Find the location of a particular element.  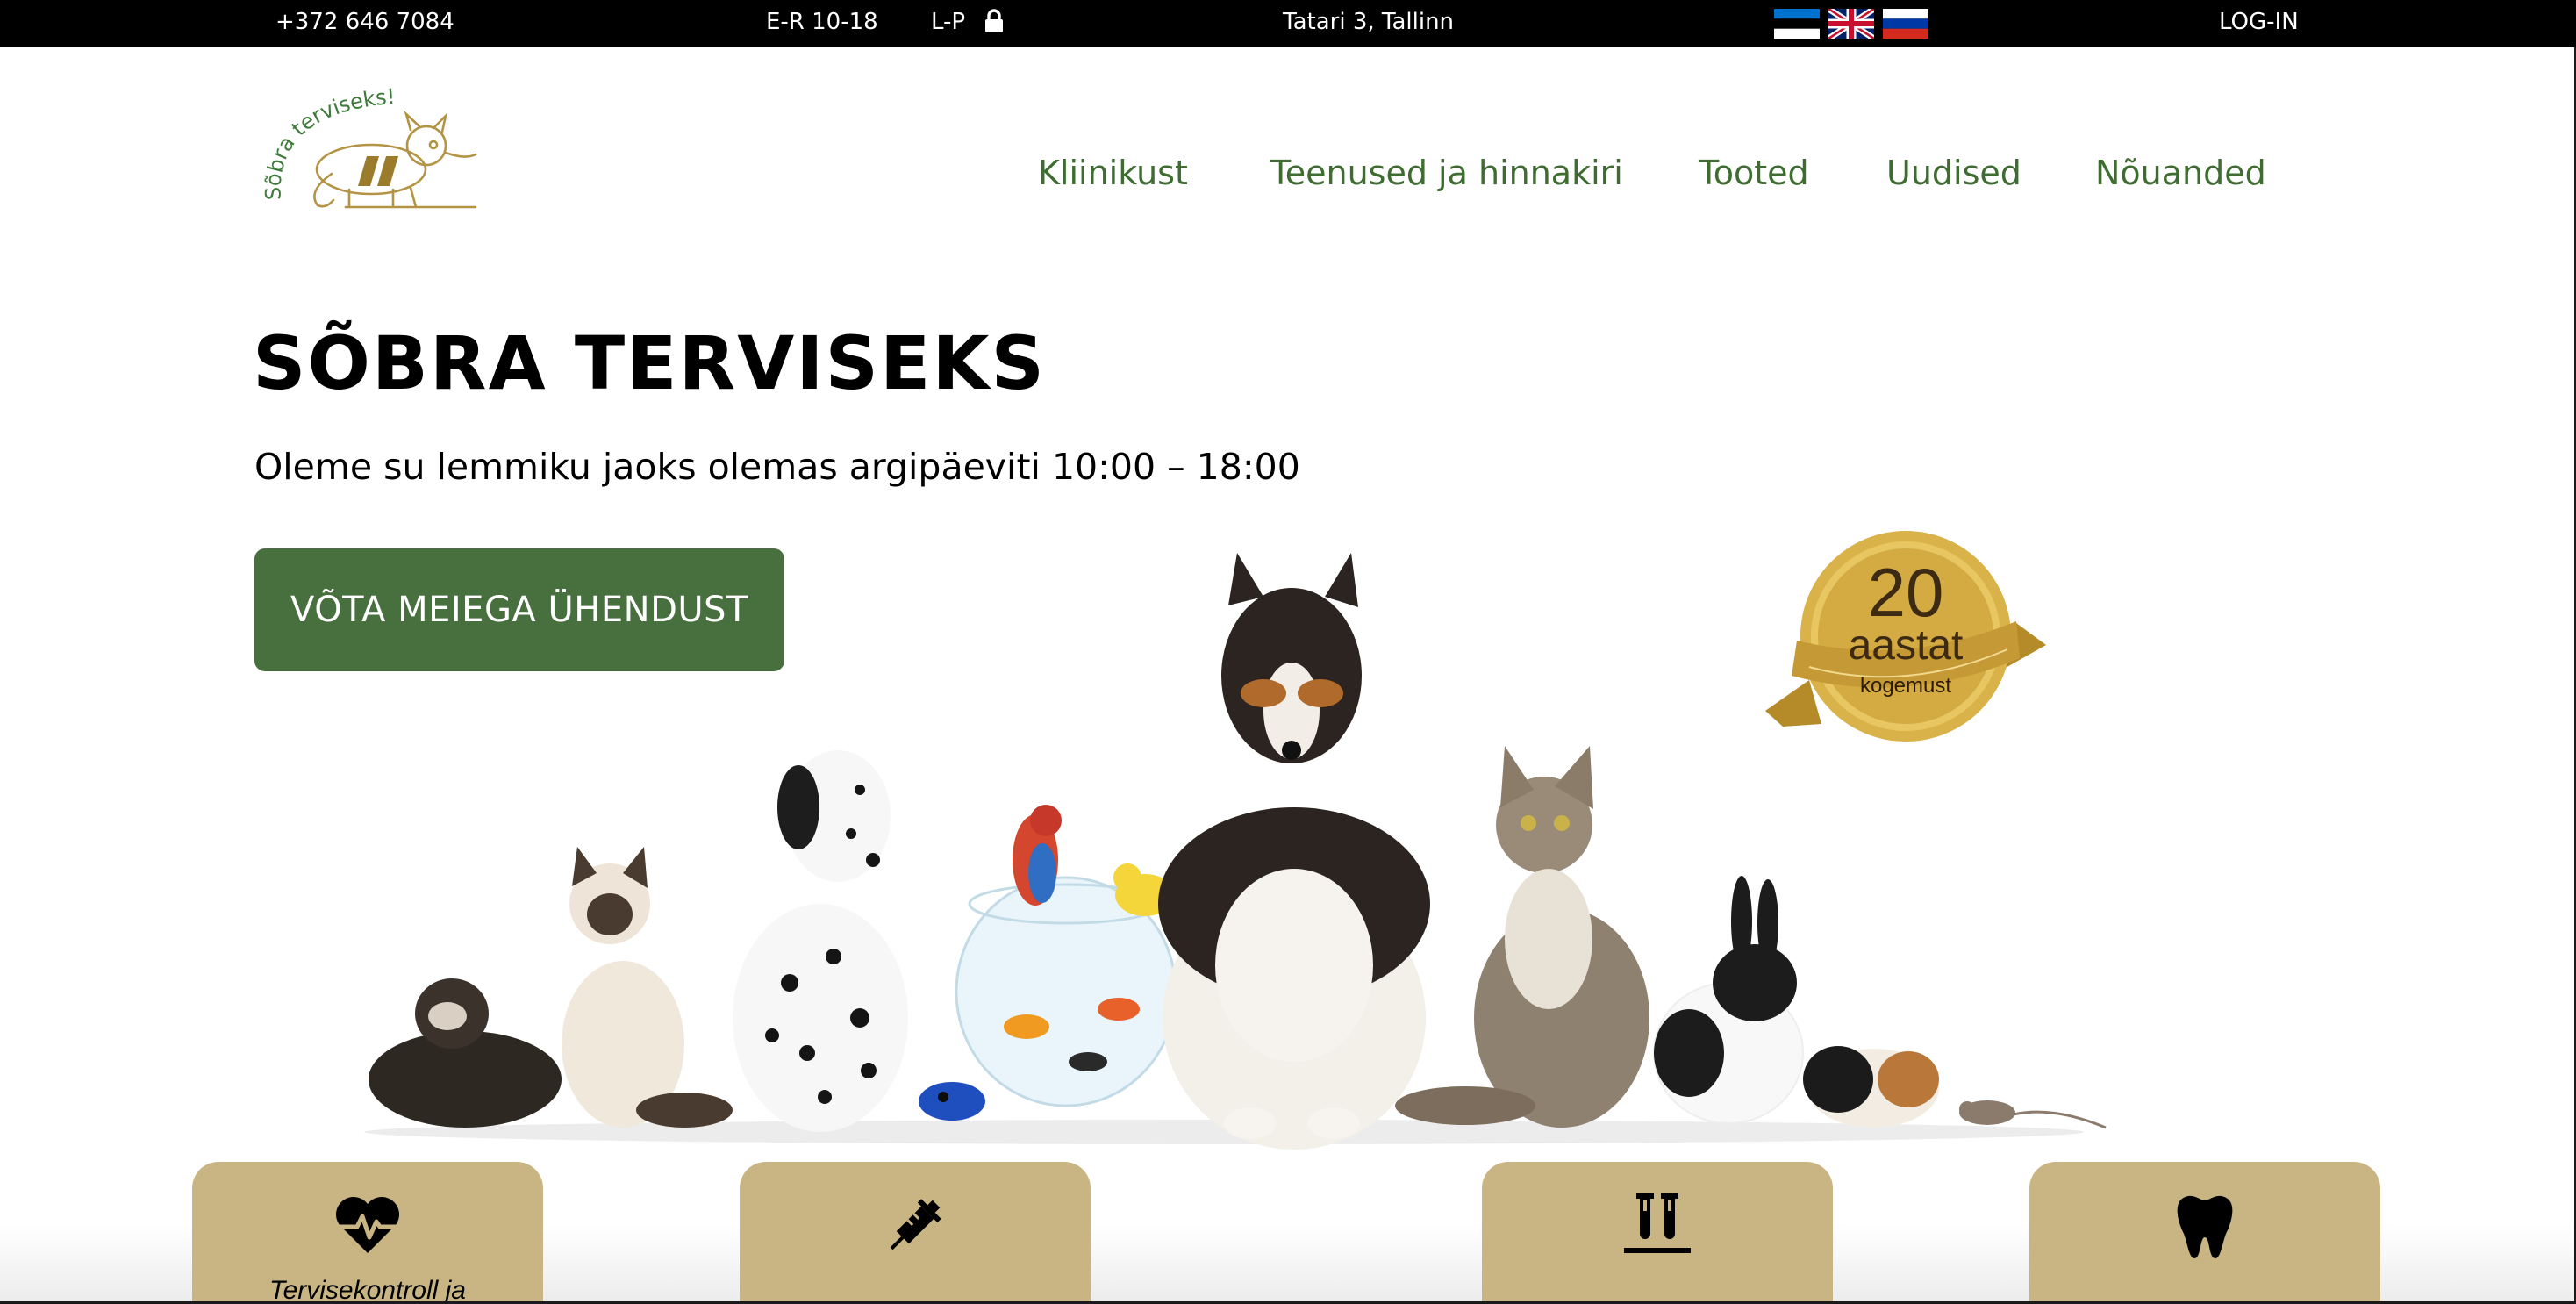

british-flag-icon is located at coordinates (1851, 24).